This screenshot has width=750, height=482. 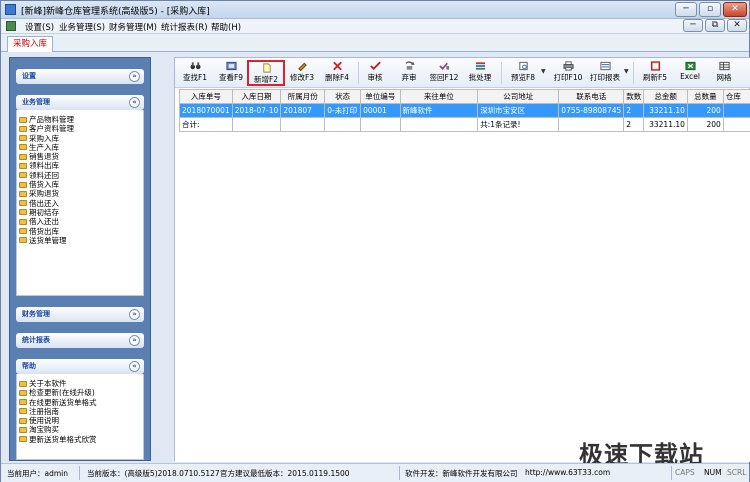 I want to click on print-report-button: 打印报表, so click(x=605, y=73).